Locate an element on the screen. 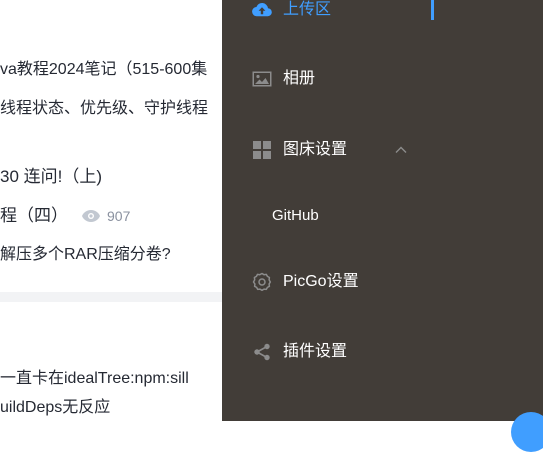 This screenshot has height=452, width=543. article-title-line: uildDeps无反应 is located at coordinates (55, 408).